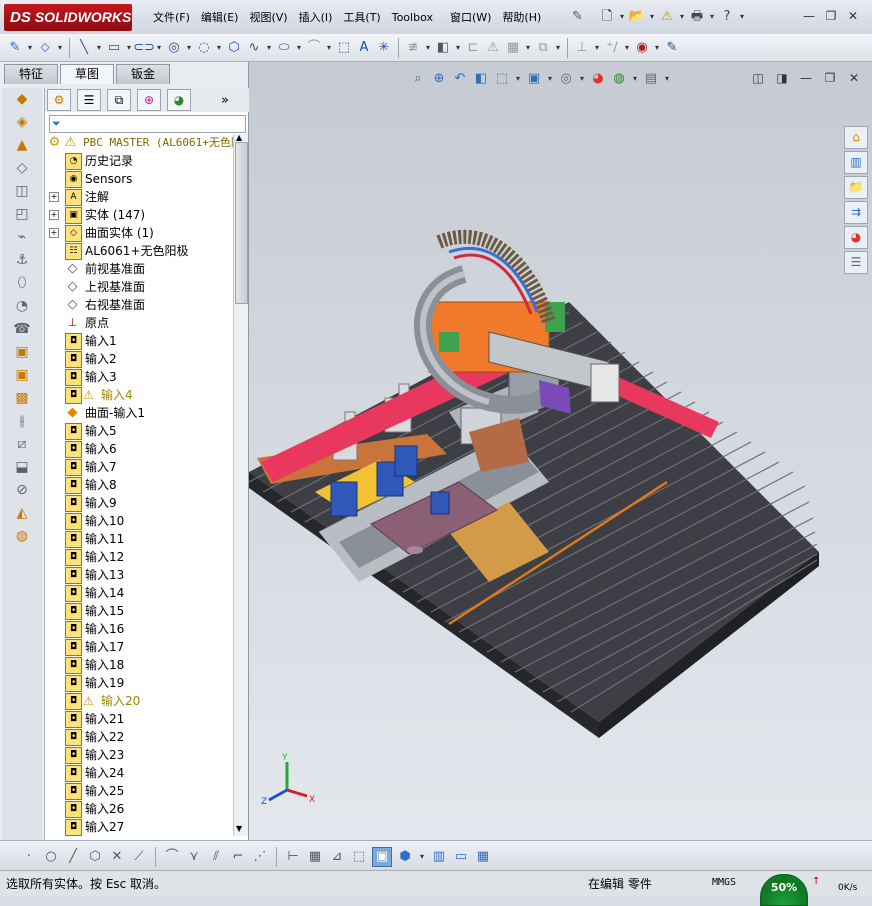 Image resolution: width=872 pixels, height=906 pixels. Describe the element at coordinates (582, 48) in the screenshot. I see `display-relations-icon: ⊥` at that location.